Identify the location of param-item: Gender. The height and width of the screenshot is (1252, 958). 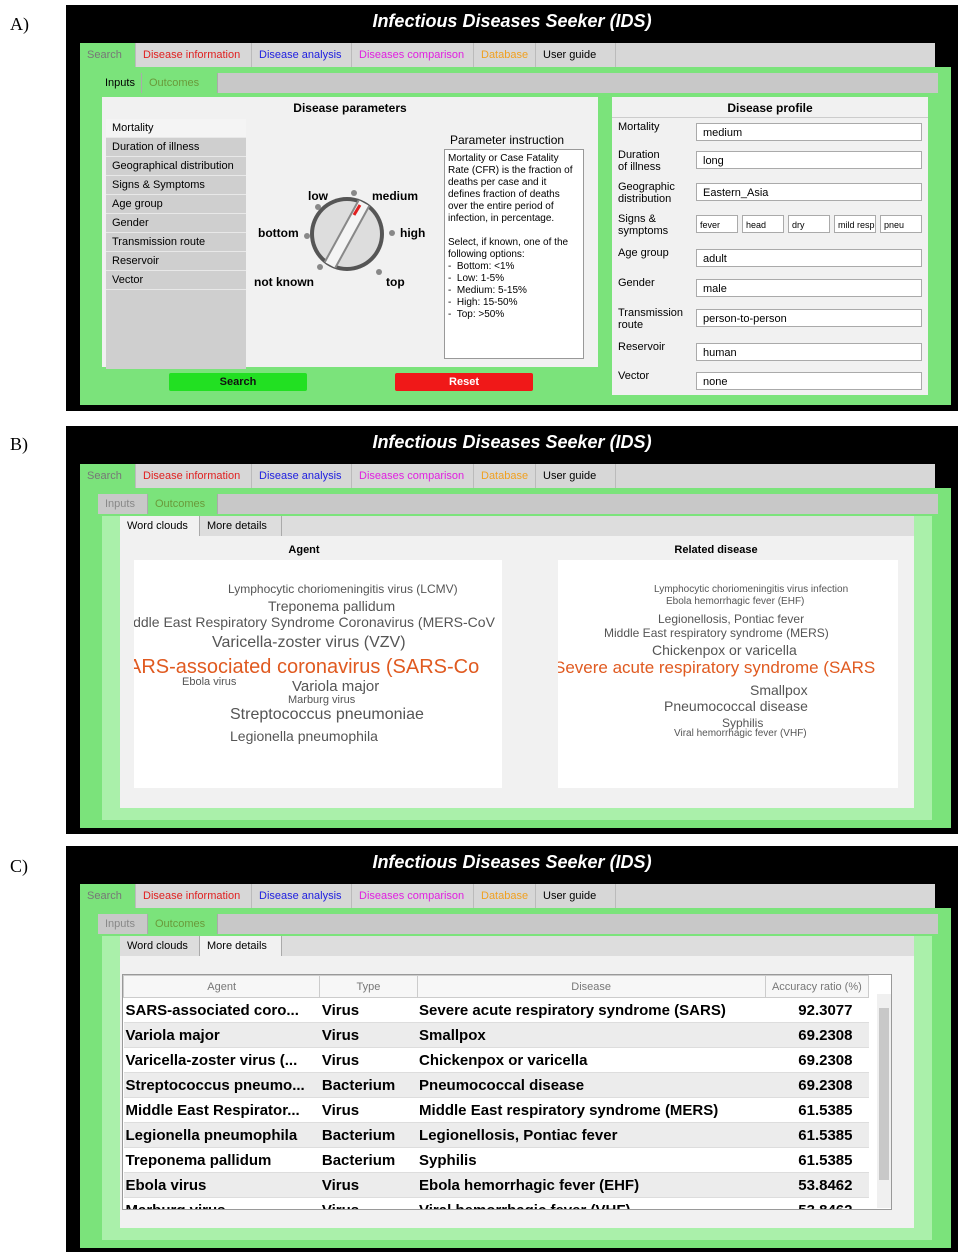
(176, 223).